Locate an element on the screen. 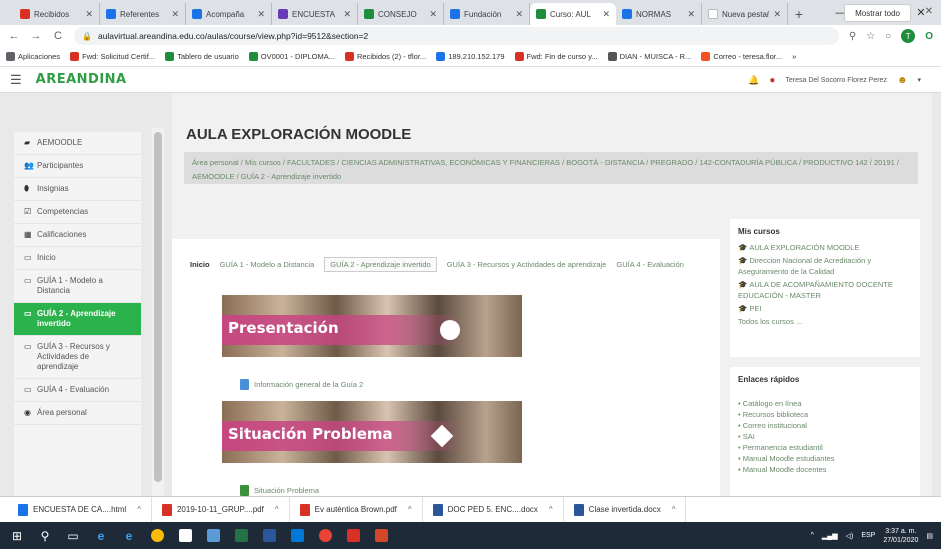 The height and width of the screenshot is (549, 941). new-tab-button: + is located at coordinates (799, 14).